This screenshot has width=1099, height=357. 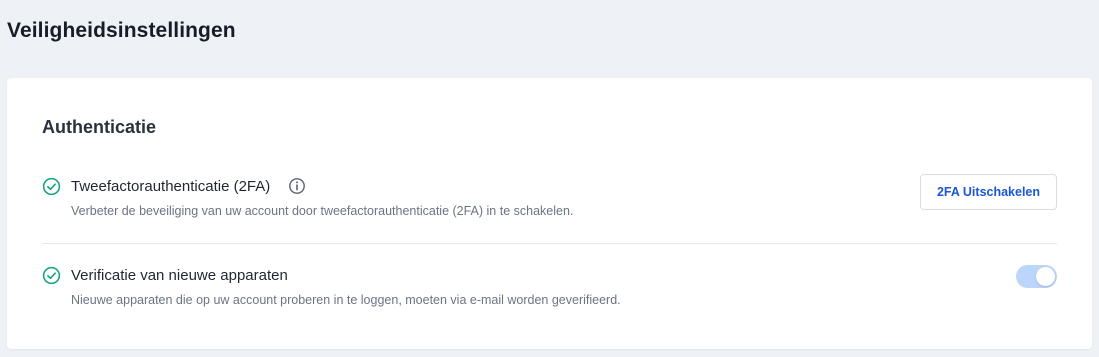 What do you see at coordinates (171, 186) in the screenshot?
I see `setting-title-2fa: Tweefactorauthenticatie (2FA)` at bounding box center [171, 186].